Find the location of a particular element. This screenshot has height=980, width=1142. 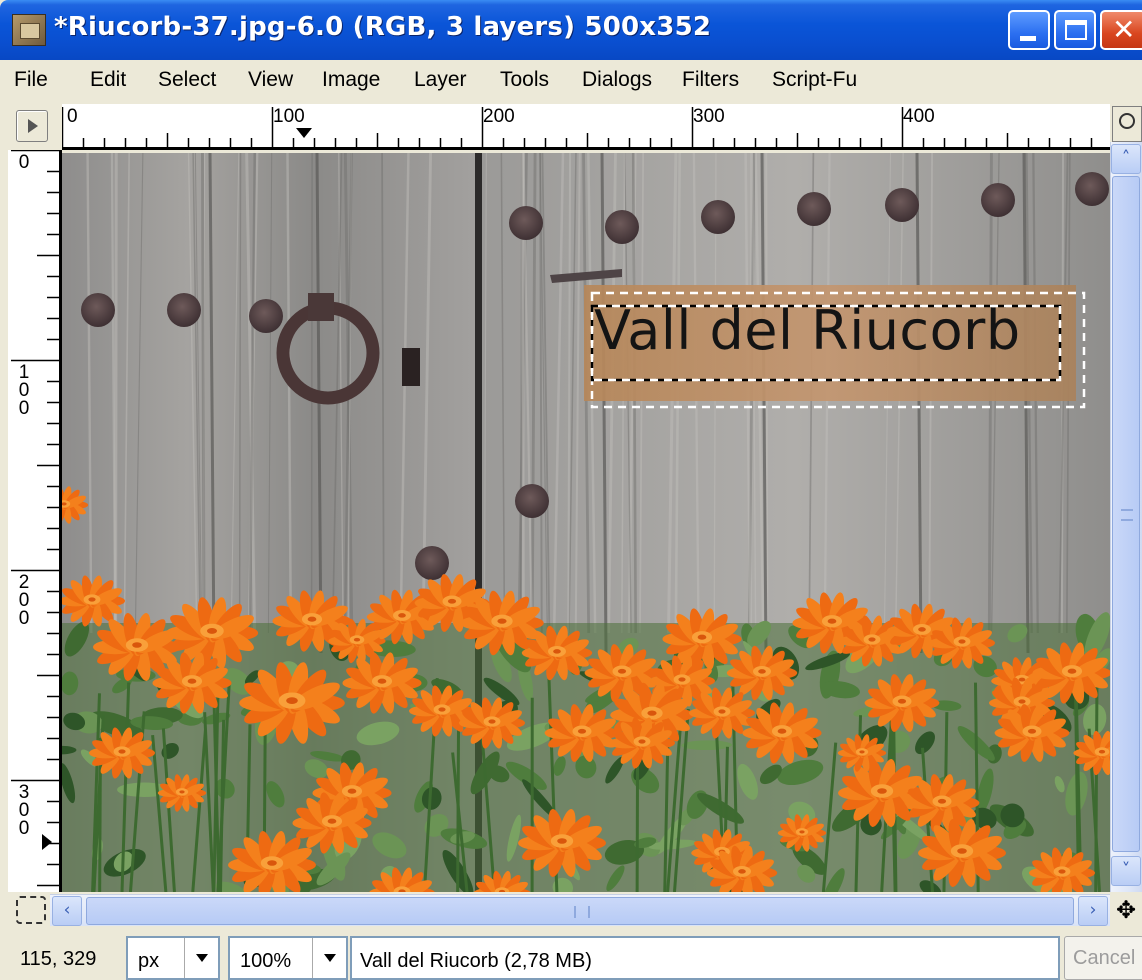

minimize-button is located at coordinates (1029, 30).